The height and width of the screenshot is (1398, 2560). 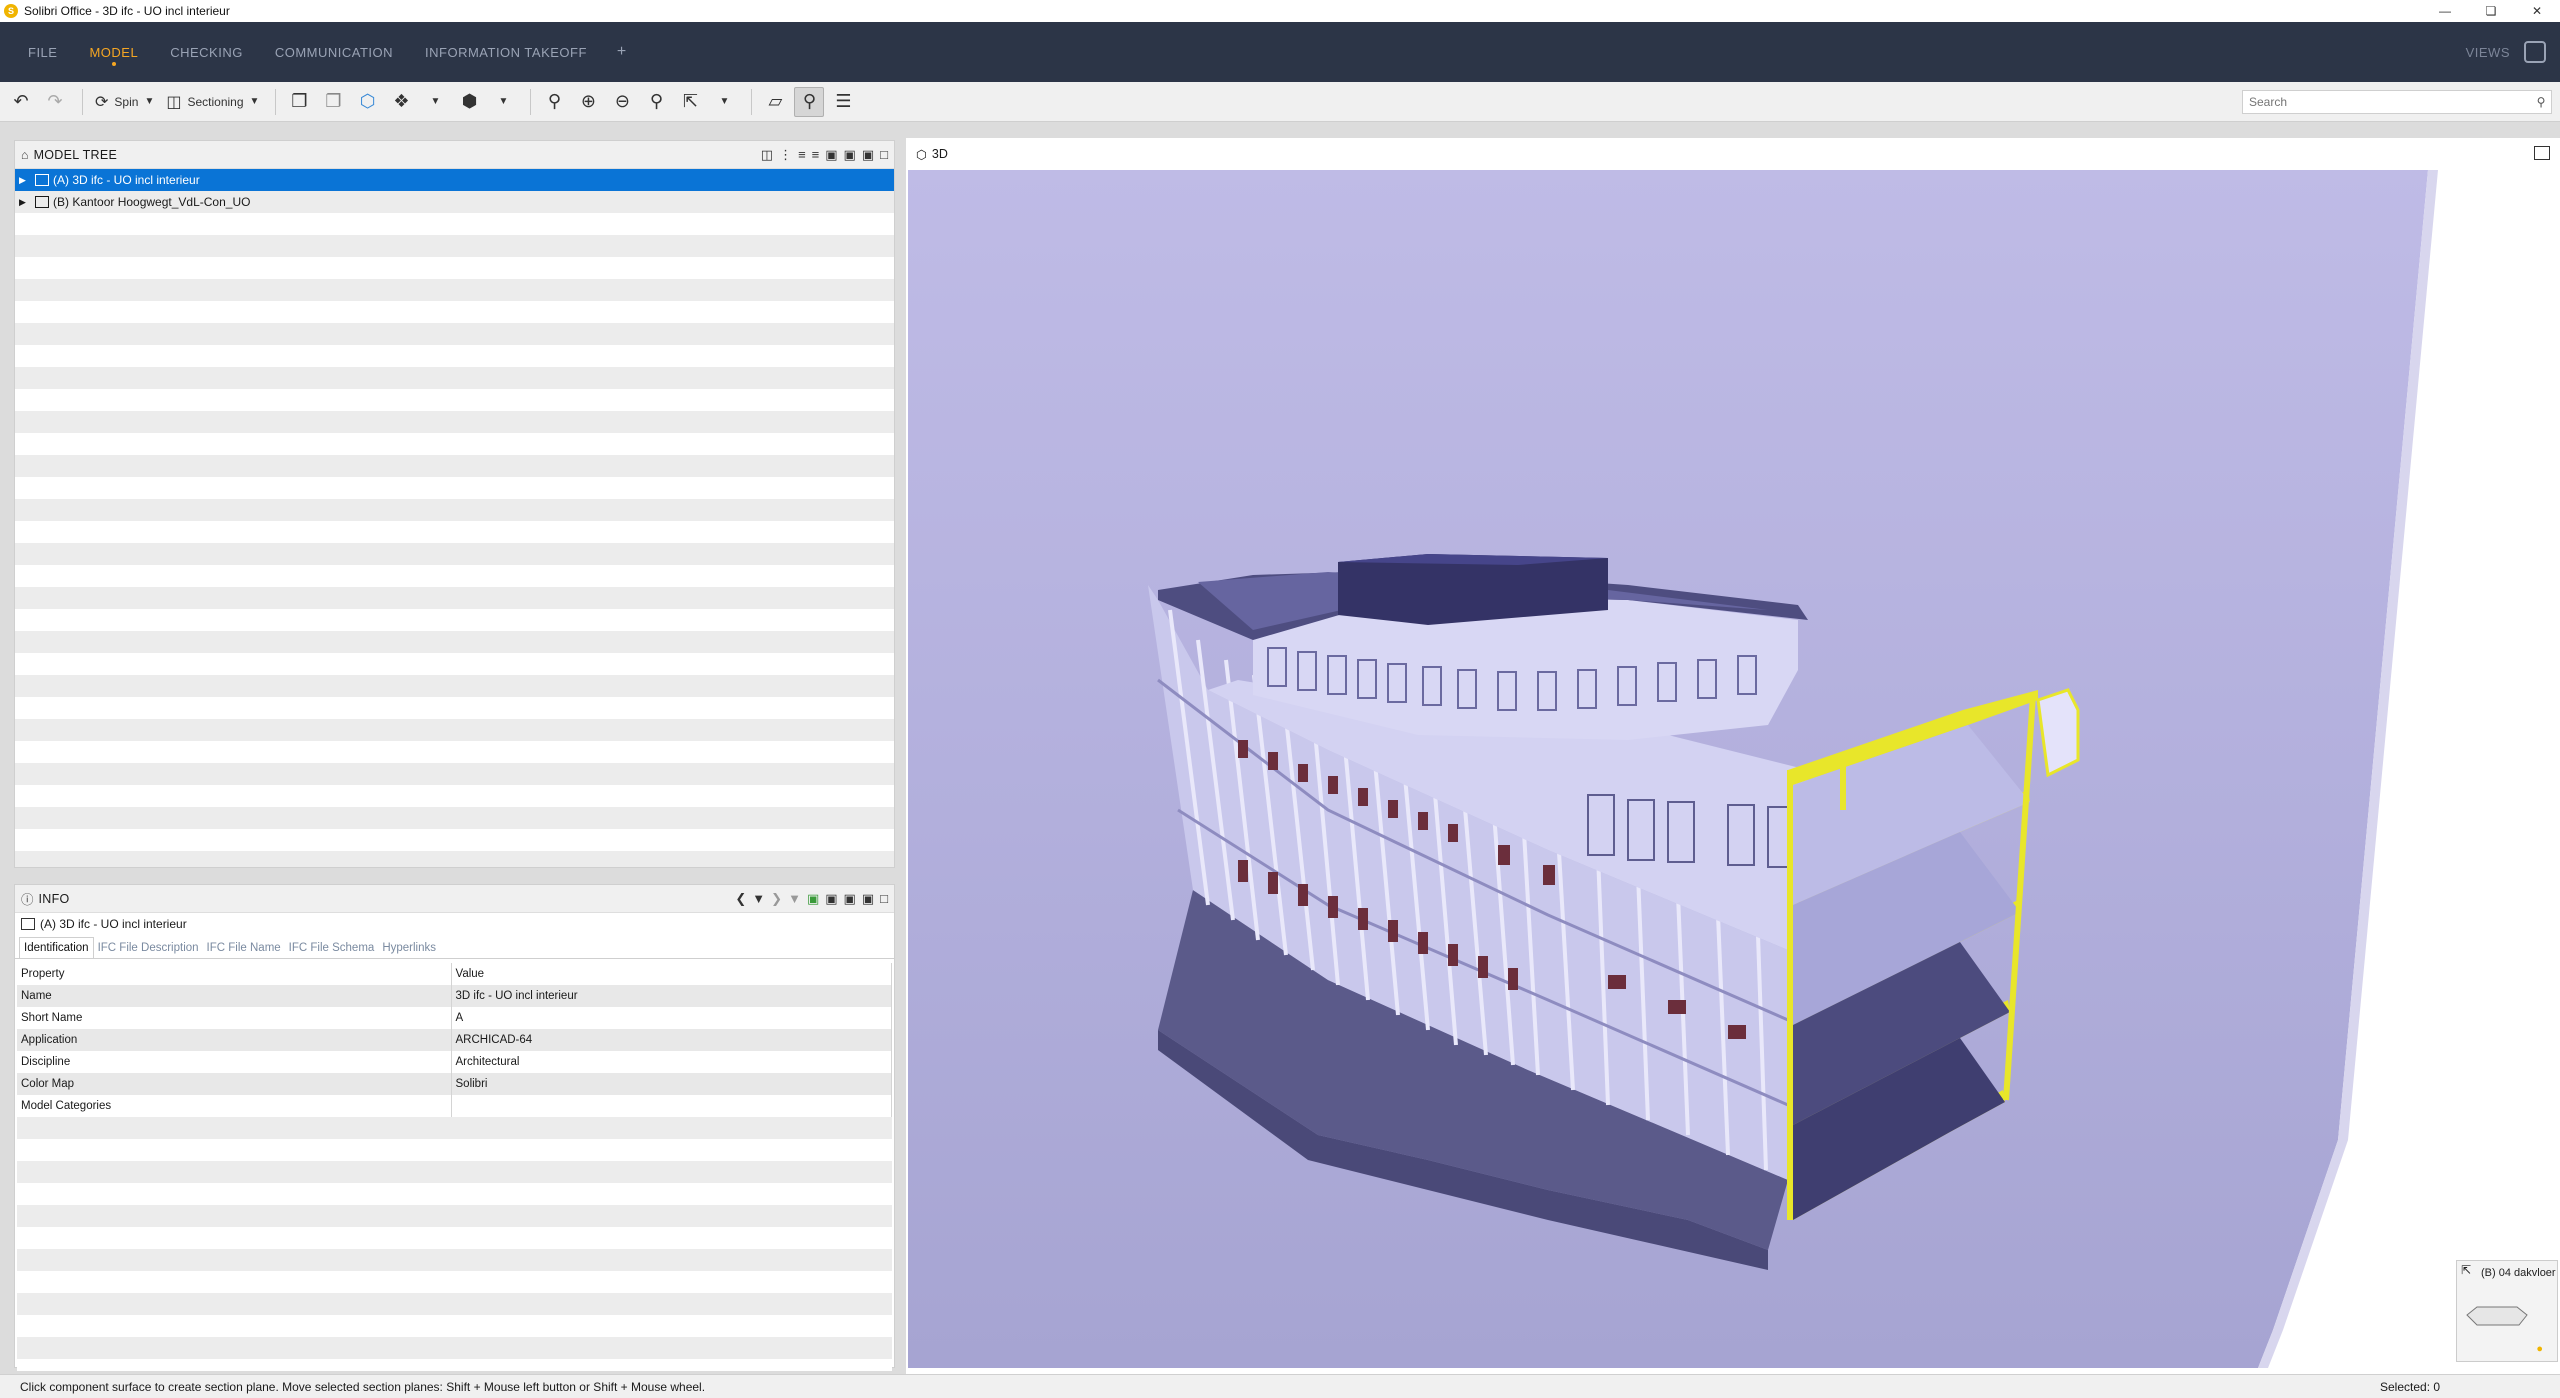 I want to click on tab-ifc-file-schema: IFC File Schema, so click(x=332, y=948).